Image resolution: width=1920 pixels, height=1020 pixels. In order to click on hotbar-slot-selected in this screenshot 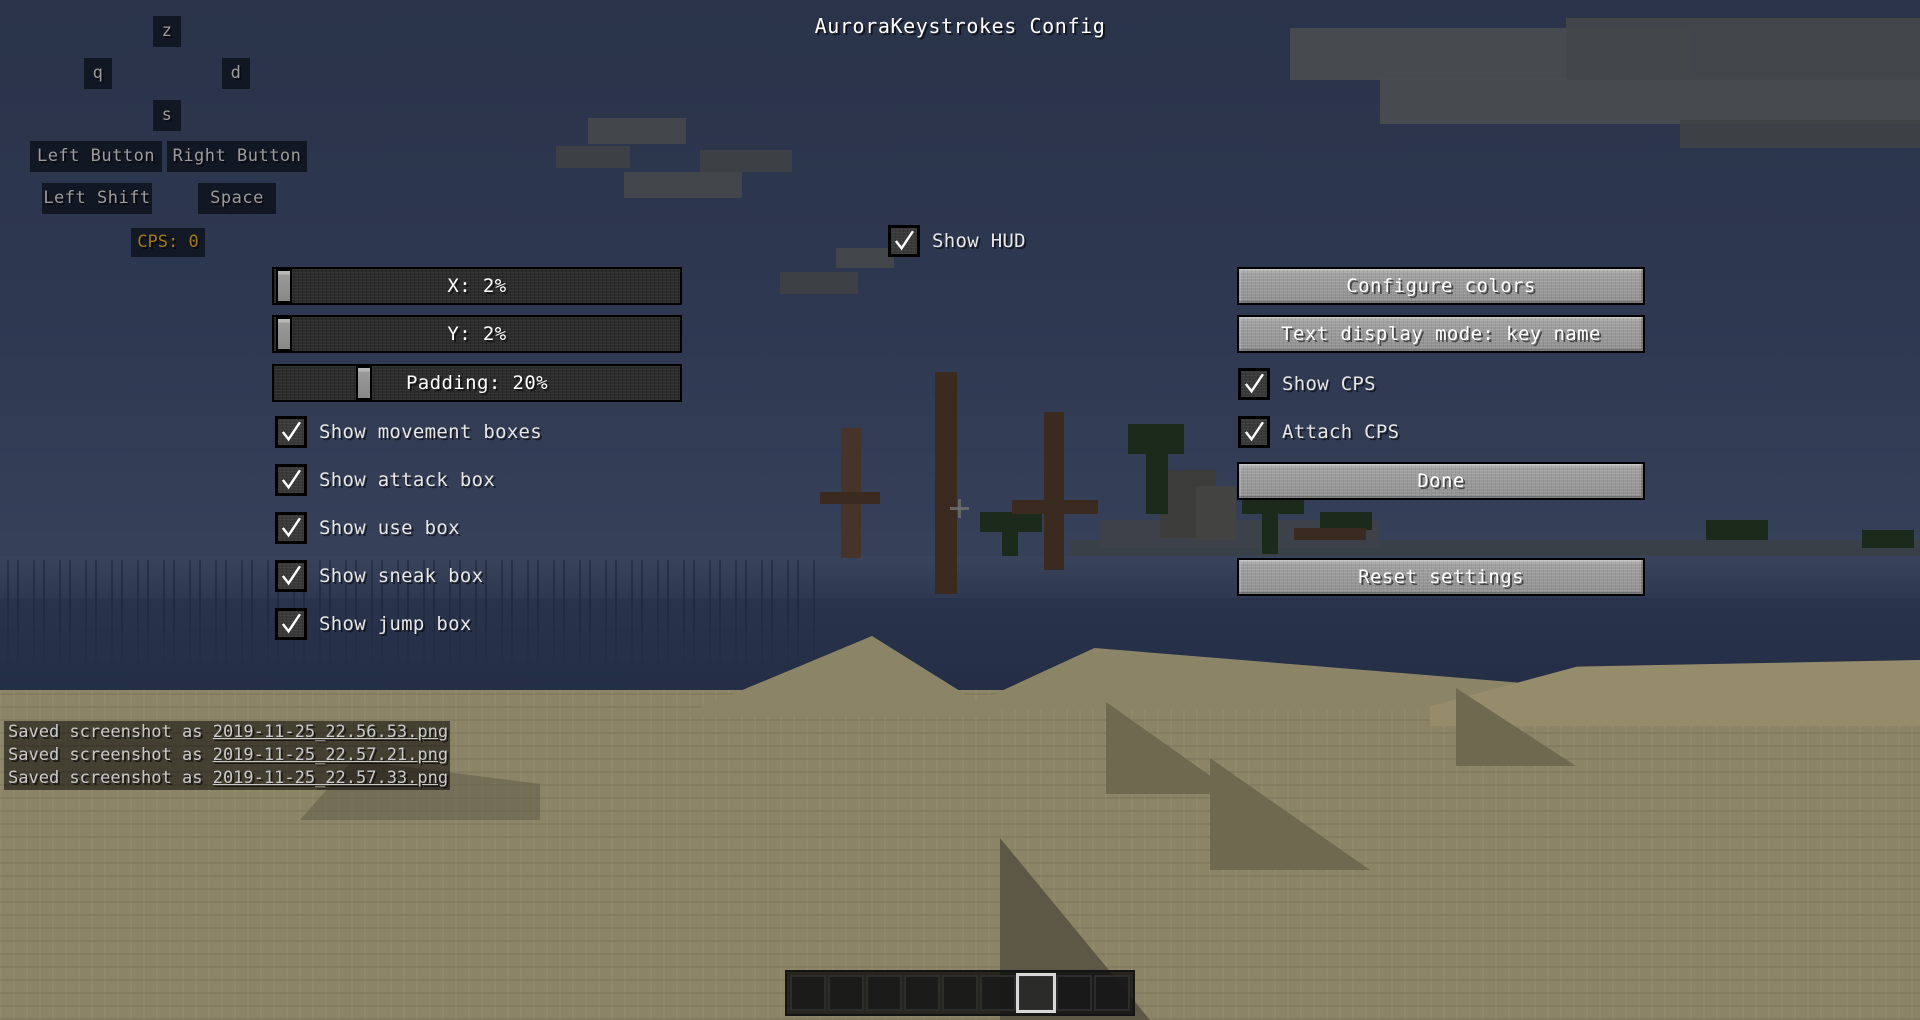, I will do `click(1036, 993)`.